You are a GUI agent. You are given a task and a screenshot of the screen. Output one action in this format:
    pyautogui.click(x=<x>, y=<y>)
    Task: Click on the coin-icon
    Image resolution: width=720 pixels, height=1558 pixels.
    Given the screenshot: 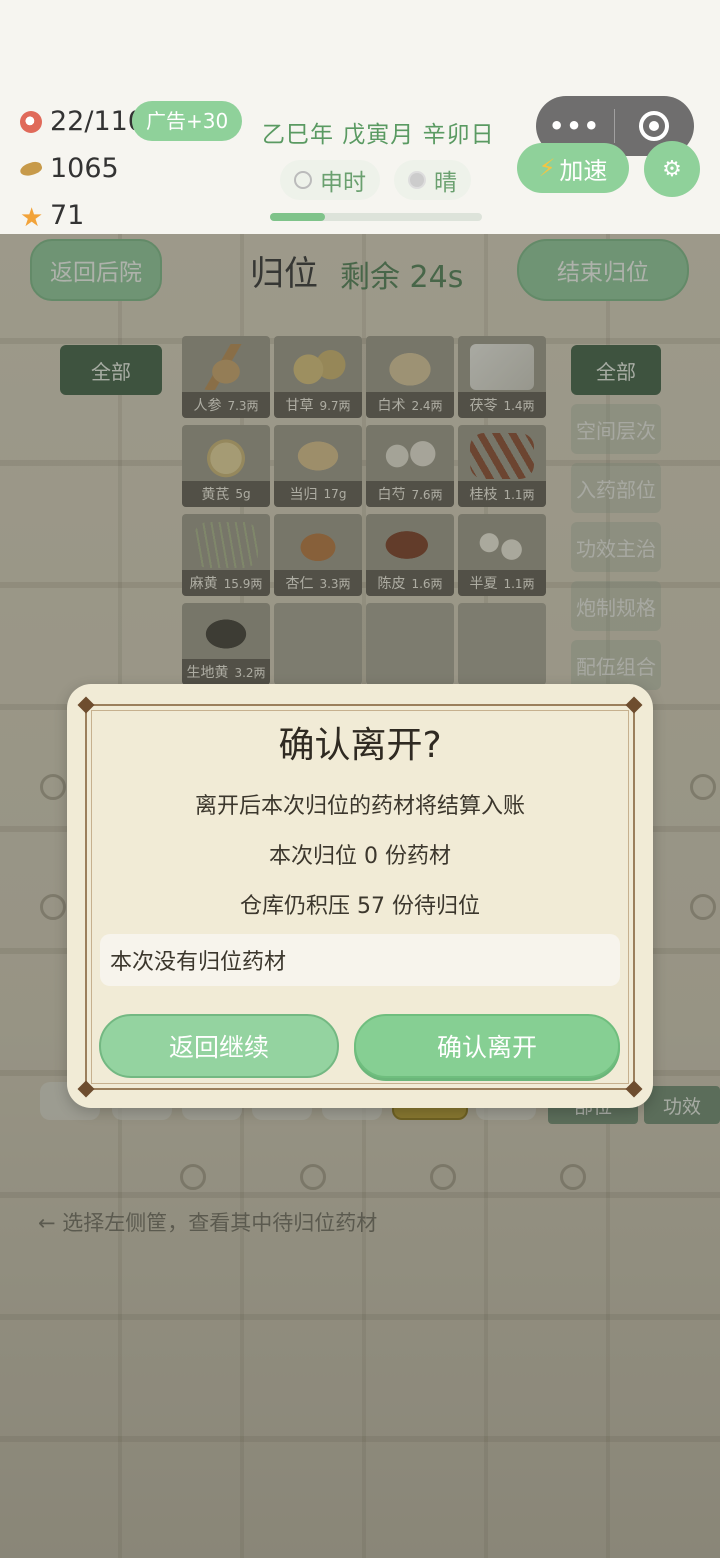 What is the action you would take?
    pyautogui.click(x=31, y=168)
    